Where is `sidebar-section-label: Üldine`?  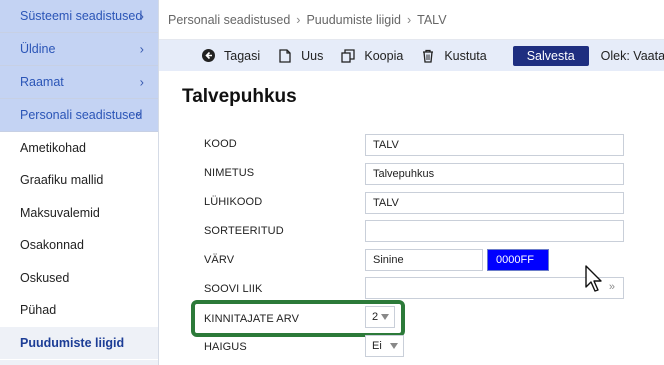
sidebar-section-label: Üldine is located at coordinates (38, 49).